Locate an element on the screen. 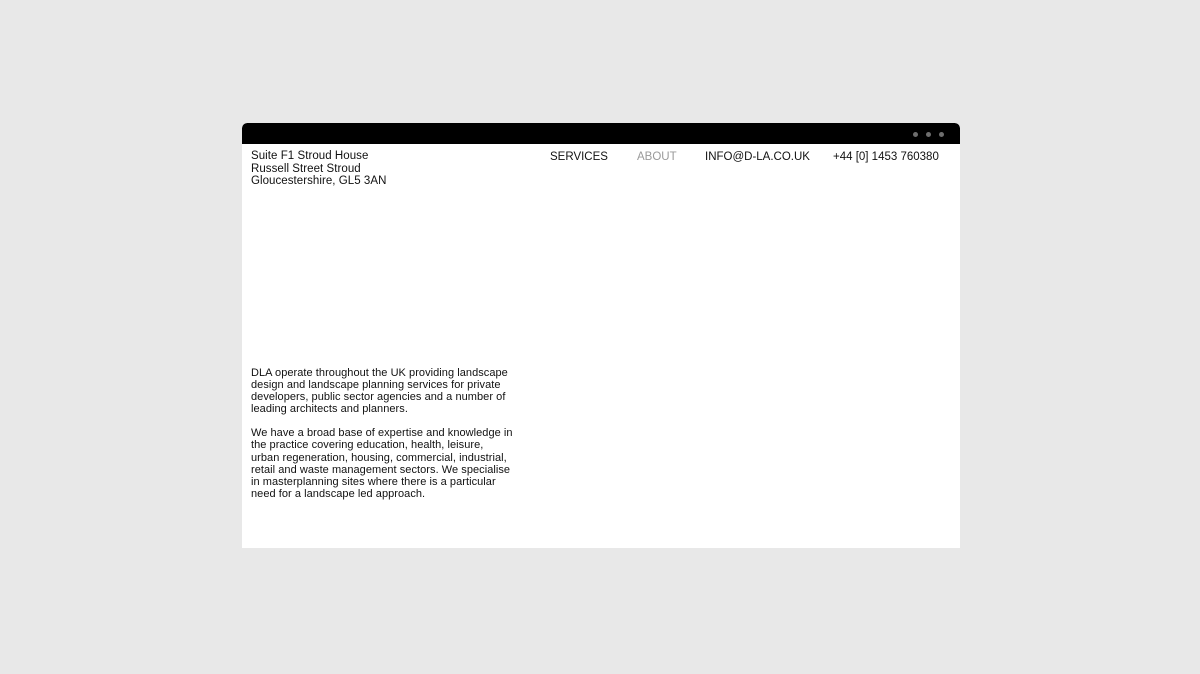  address-line-2: Russell Street Stroud is located at coordinates (306, 168).